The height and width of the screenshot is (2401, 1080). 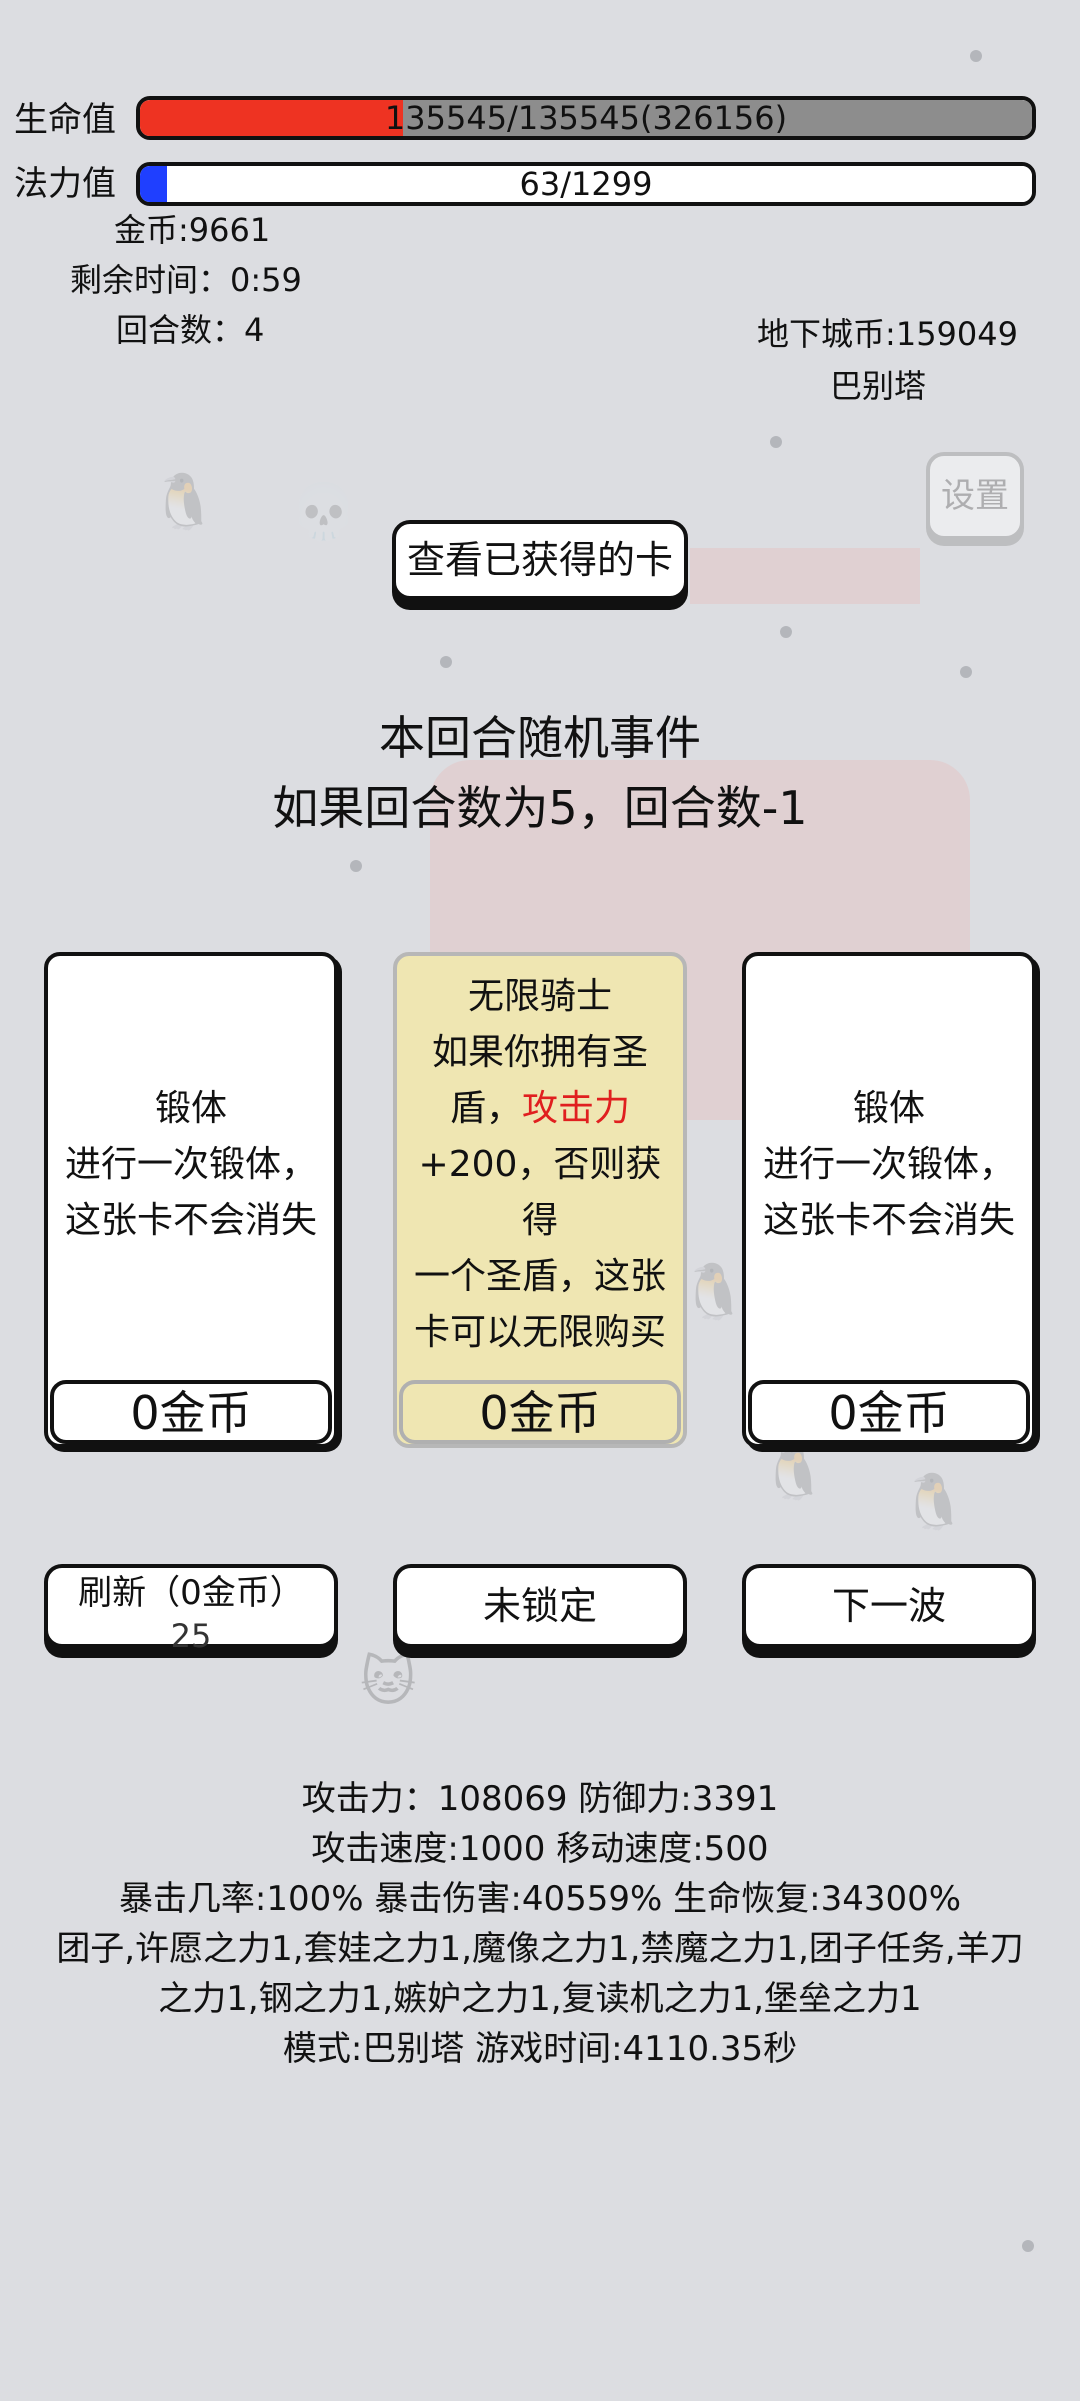 What do you see at coordinates (388, 1681) in the screenshot?
I see `cat-sprite-icon: 🐱` at bounding box center [388, 1681].